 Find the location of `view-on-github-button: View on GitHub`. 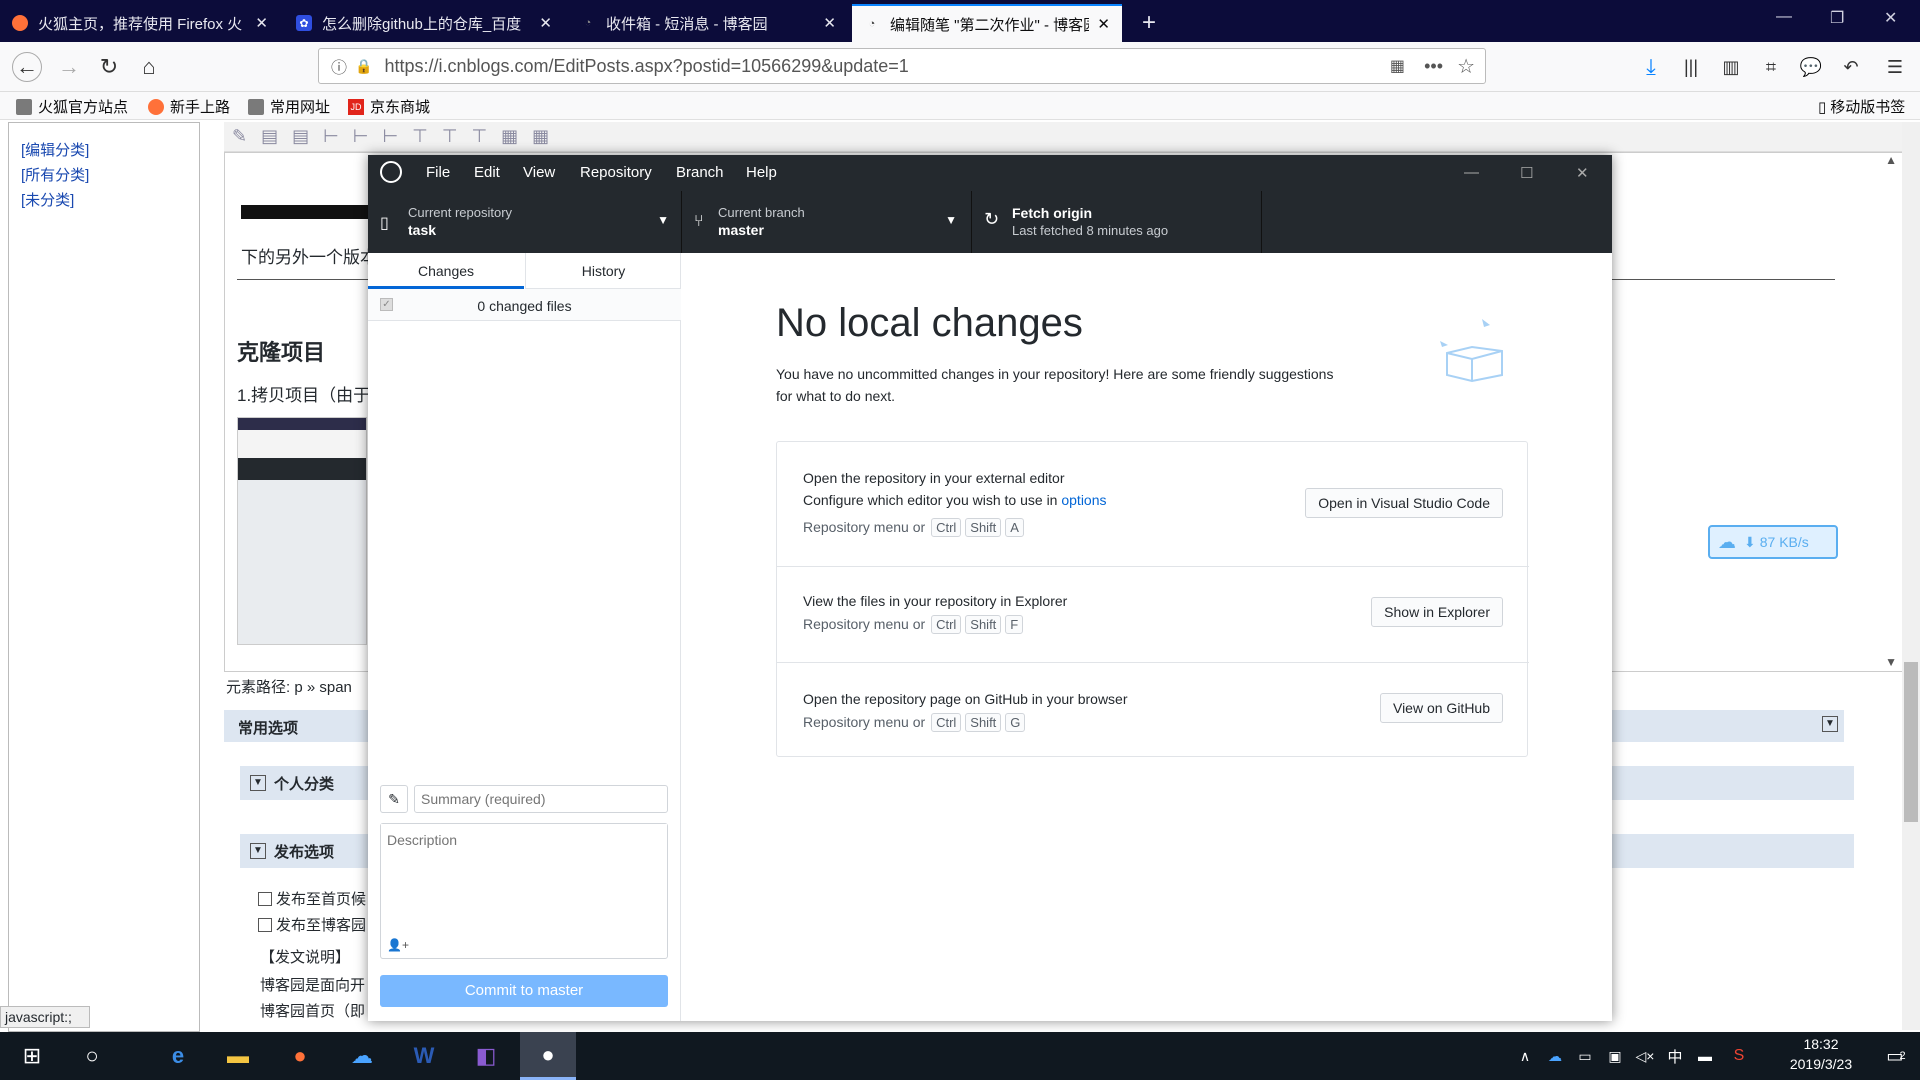

view-on-github-button: View on GitHub is located at coordinates (1441, 708).